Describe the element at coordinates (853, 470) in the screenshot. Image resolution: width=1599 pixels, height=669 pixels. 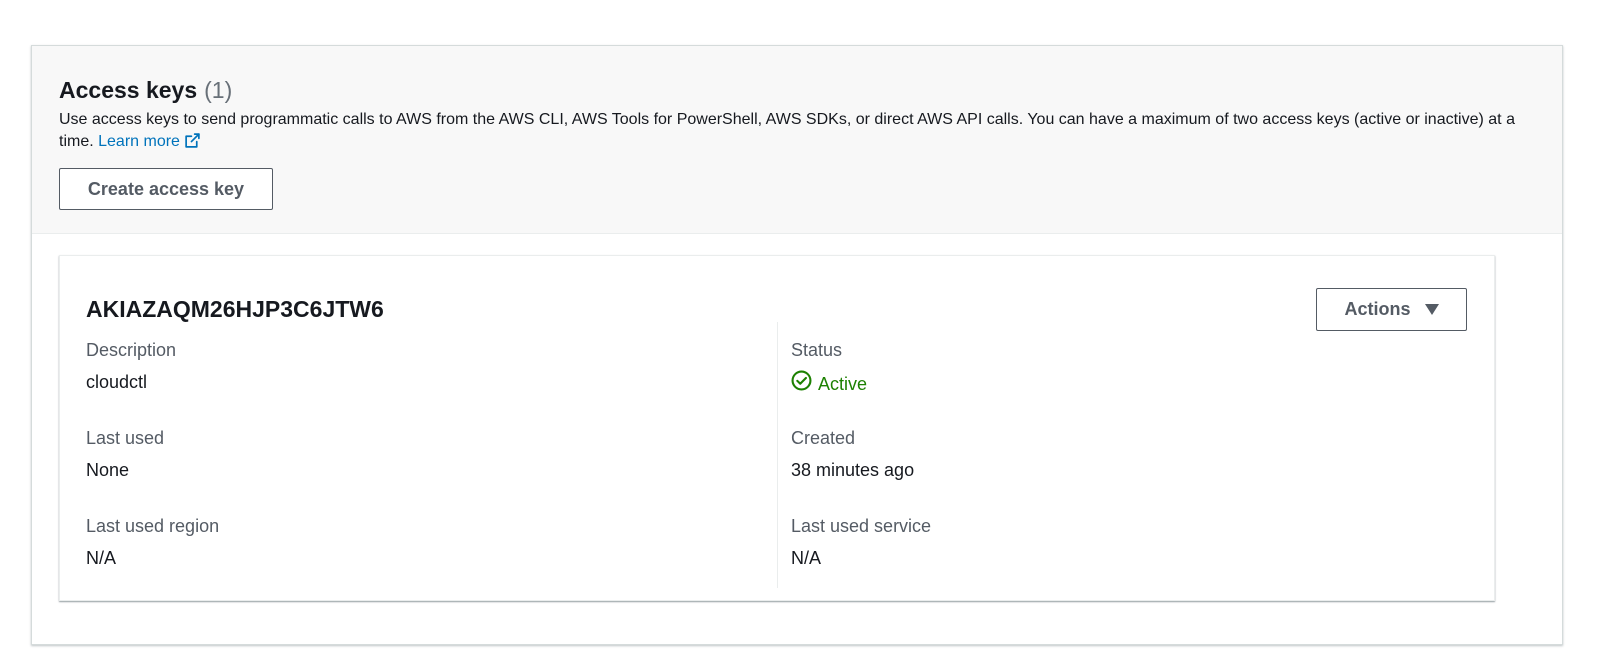
I see `created-value: 38 minutes ago` at that location.